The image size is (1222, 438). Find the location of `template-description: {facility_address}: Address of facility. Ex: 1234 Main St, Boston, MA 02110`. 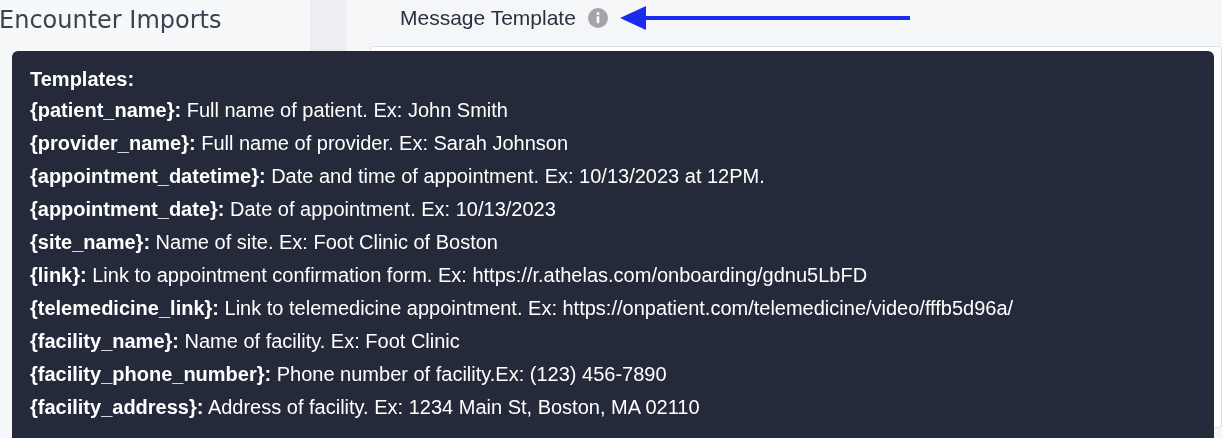

template-description: {facility_address}: Address of facility. Ex: 1234 Main St, Boston, MA 02110 is located at coordinates (365, 407).